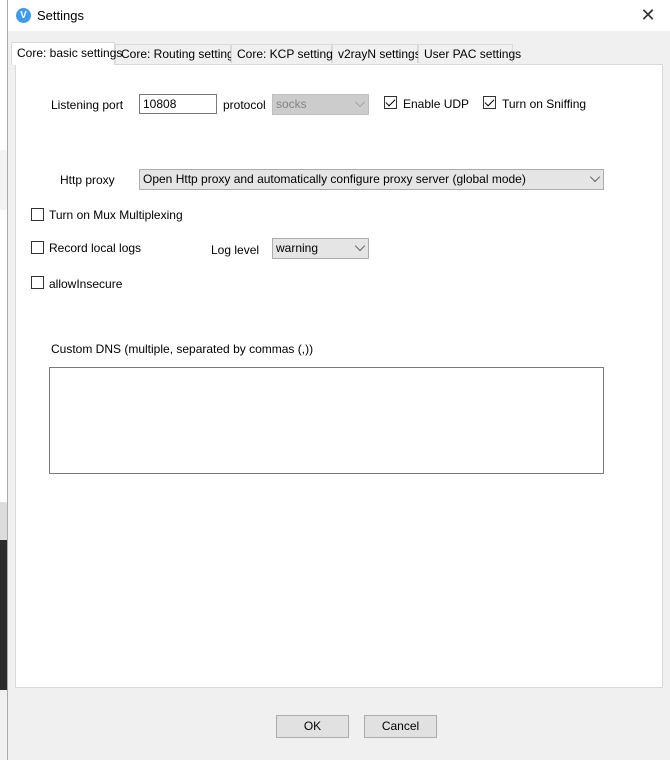 The height and width of the screenshot is (760, 670). What do you see at coordinates (320, 248) in the screenshot?
I see `log-level-select: warning` at bounding box center [320, 248].